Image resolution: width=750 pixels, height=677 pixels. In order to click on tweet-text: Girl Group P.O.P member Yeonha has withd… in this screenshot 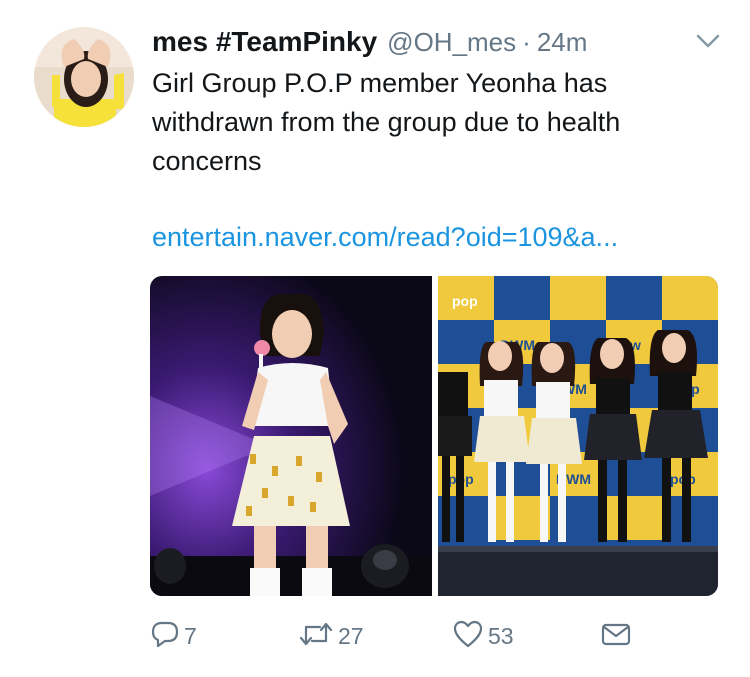, I will do `click(442, 122)`.